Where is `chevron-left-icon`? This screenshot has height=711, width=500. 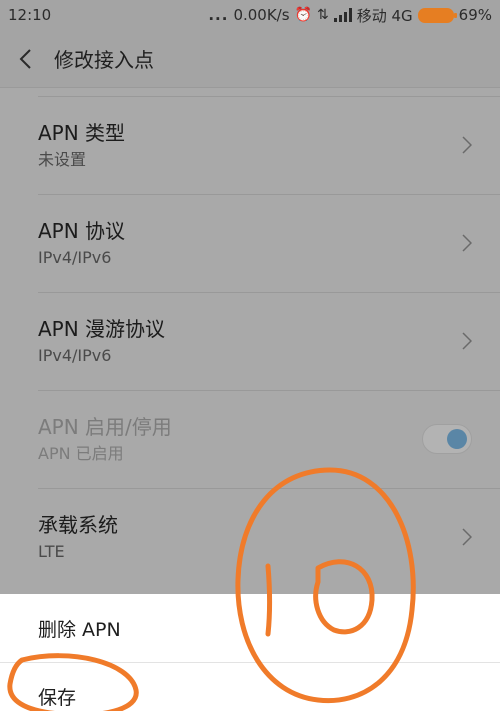 chevron-left-icon is located at coordinates (25, 58).